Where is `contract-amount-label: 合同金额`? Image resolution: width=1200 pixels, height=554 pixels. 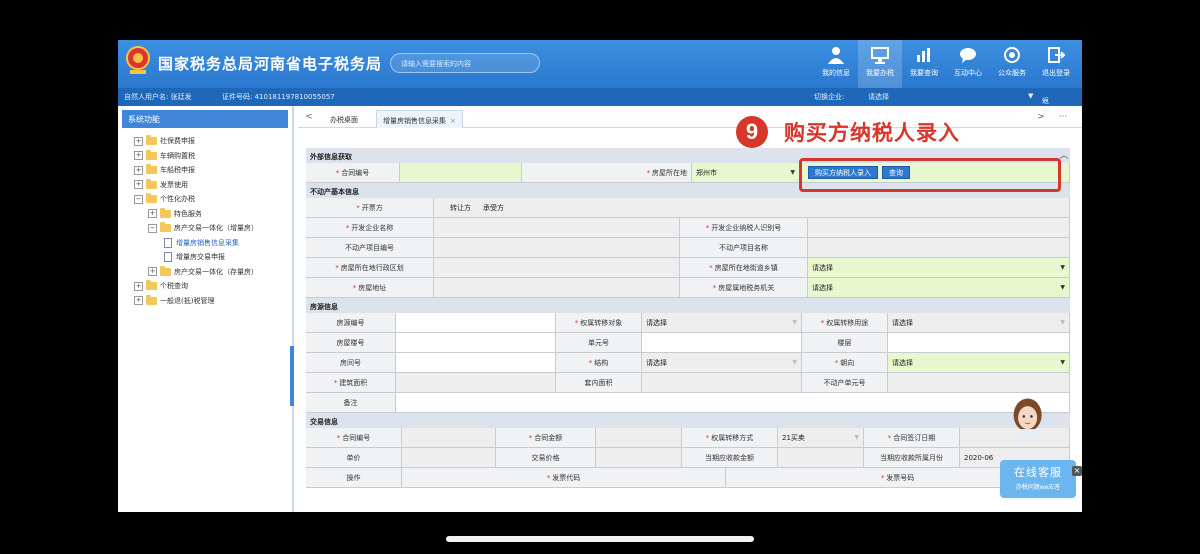 contract-amount-label: 合同金额 is located at coordinates (546, 438).